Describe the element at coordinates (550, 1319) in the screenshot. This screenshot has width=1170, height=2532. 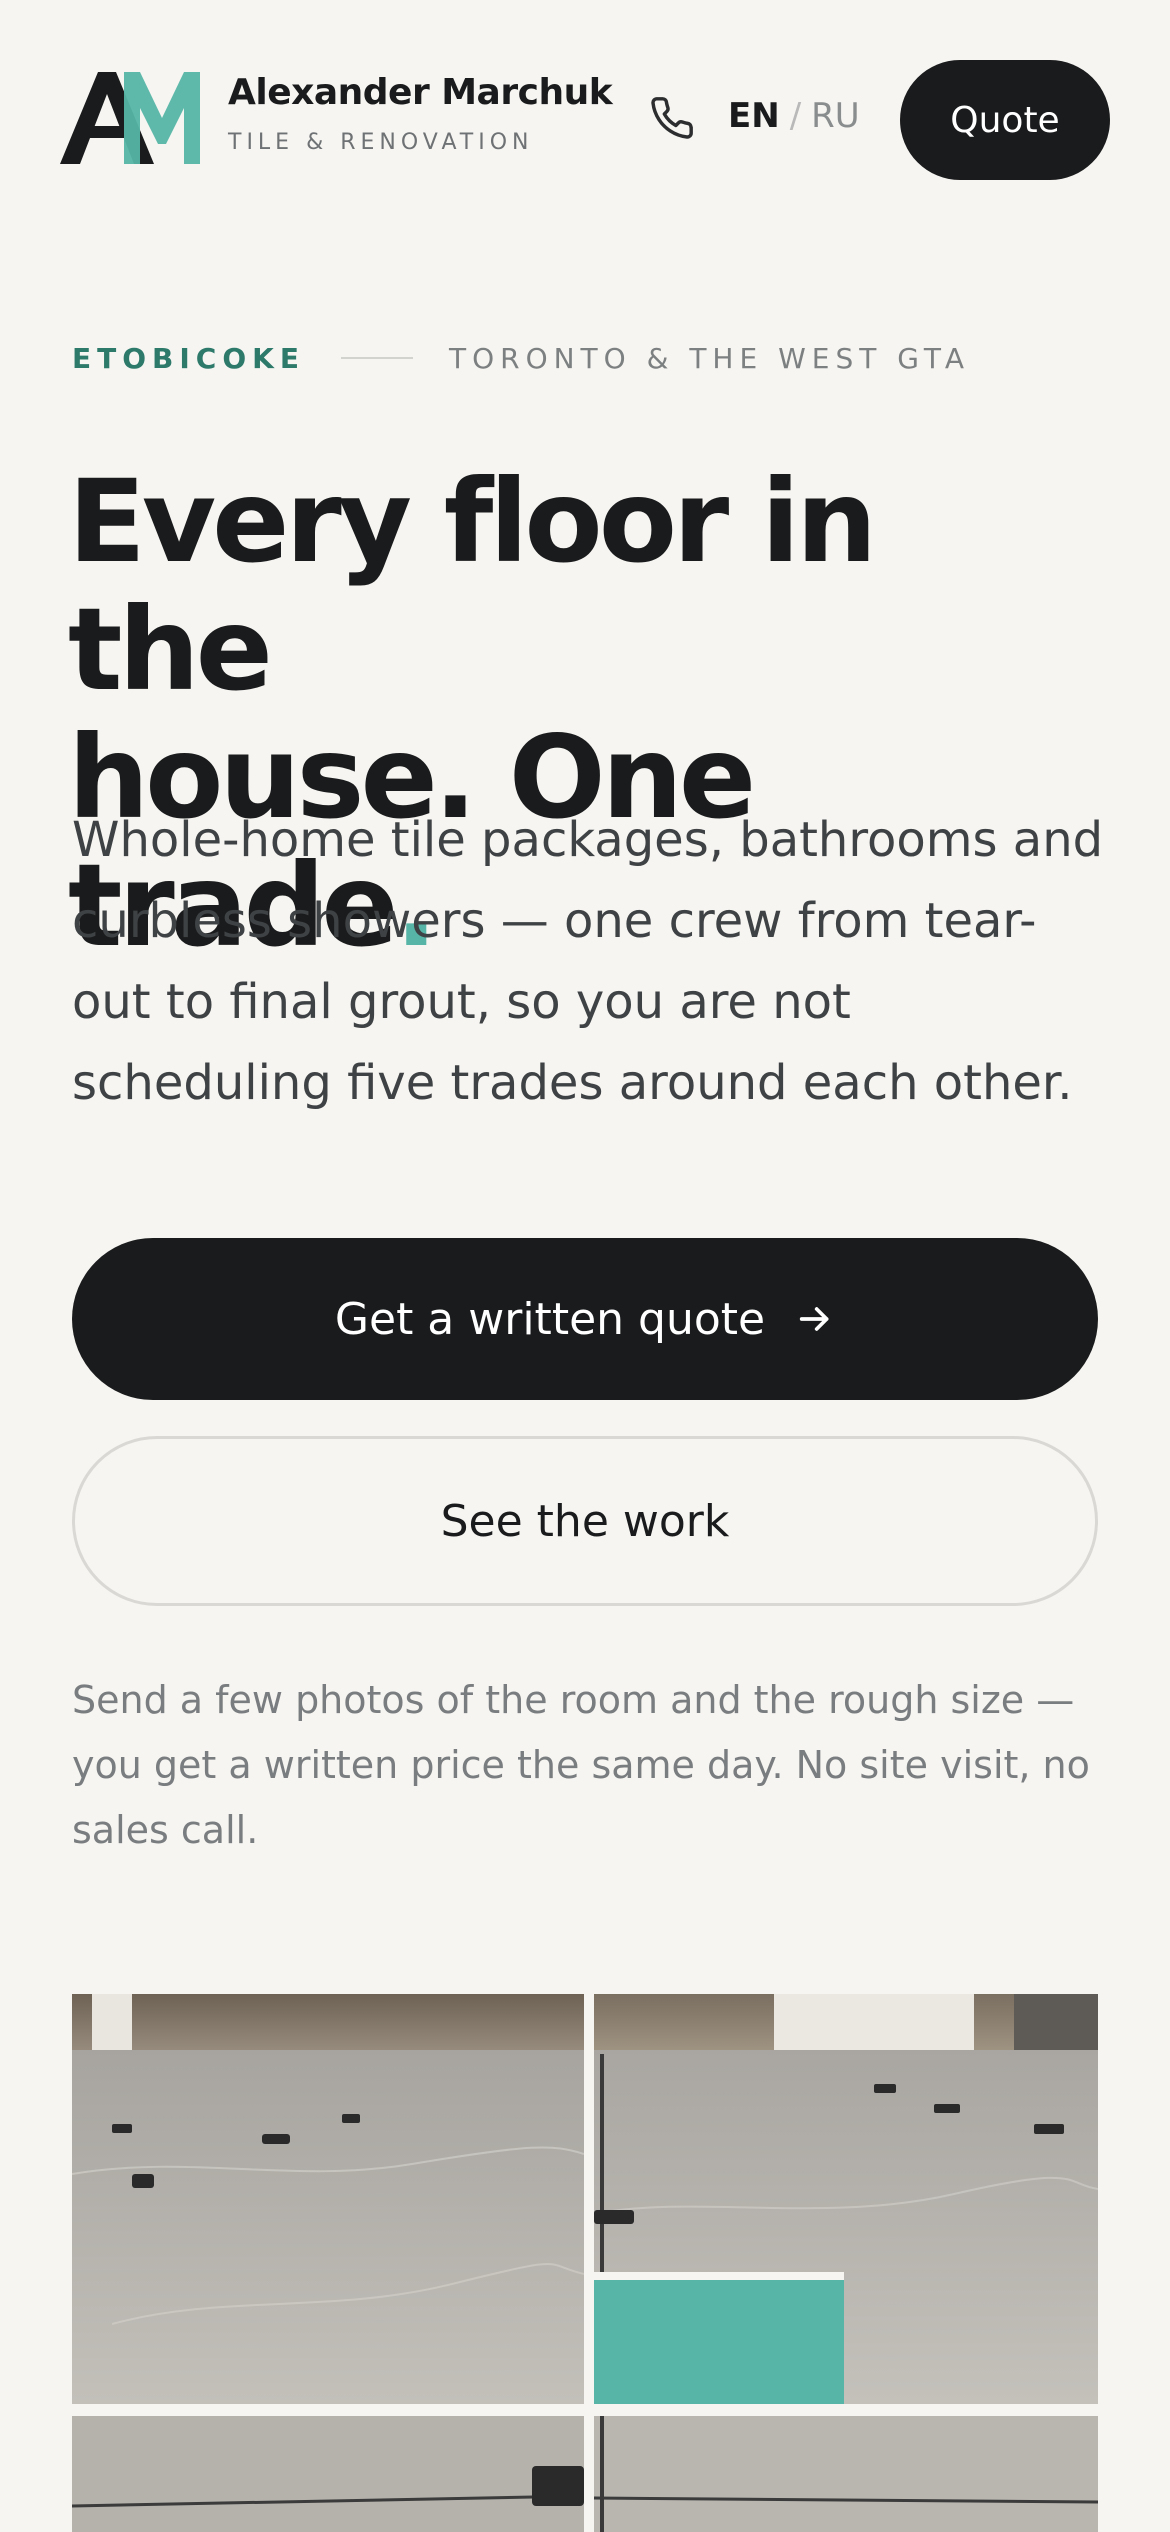
I see `get-quote-label: Get a written quote` at that location.